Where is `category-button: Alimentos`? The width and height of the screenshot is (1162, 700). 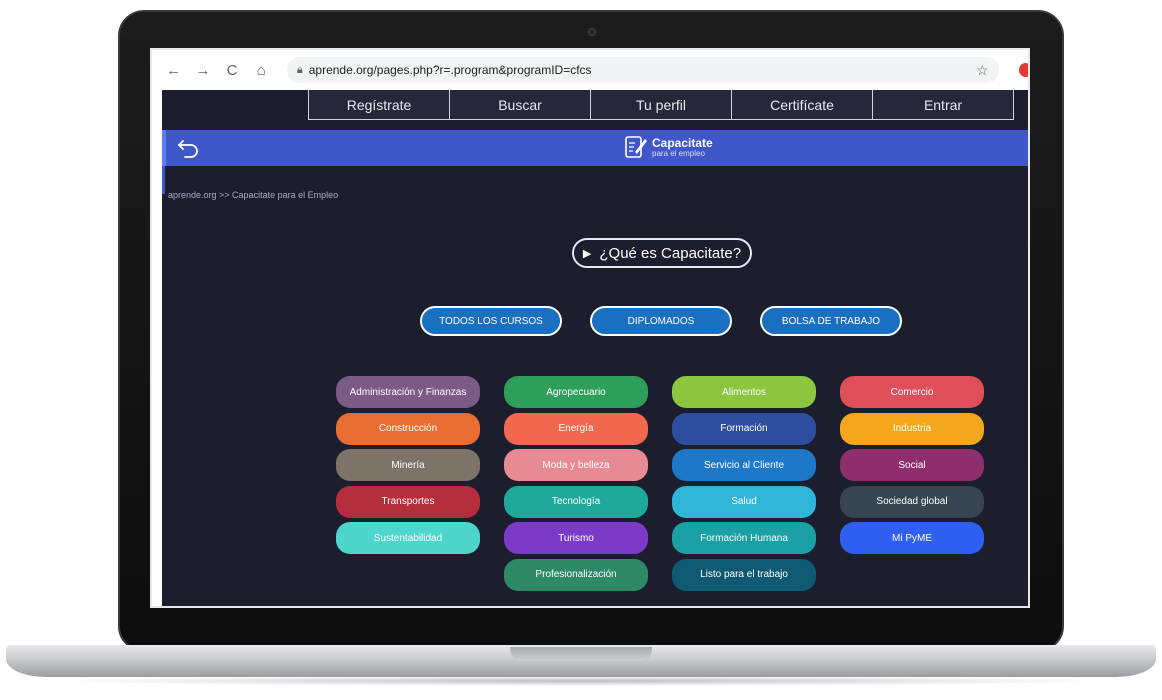
category-button: Alimentos is located at coordinates (744, 392).